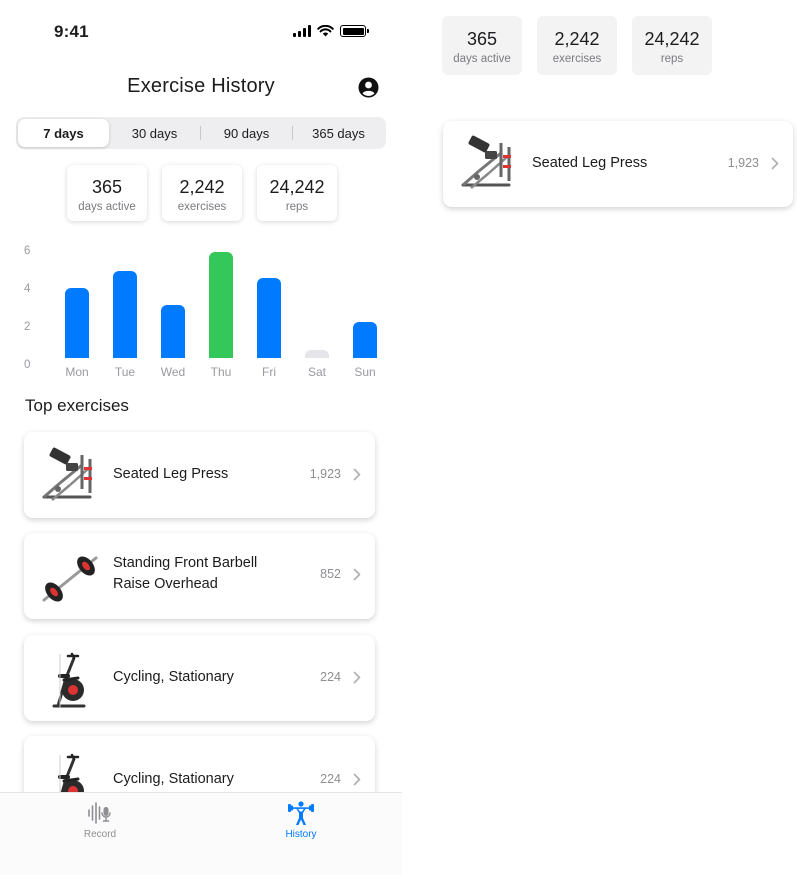 This screenshot has width=798, height=875. Describe the element at coordinates (269, 318) in the screenshot. I see `bar-fri` at that location.